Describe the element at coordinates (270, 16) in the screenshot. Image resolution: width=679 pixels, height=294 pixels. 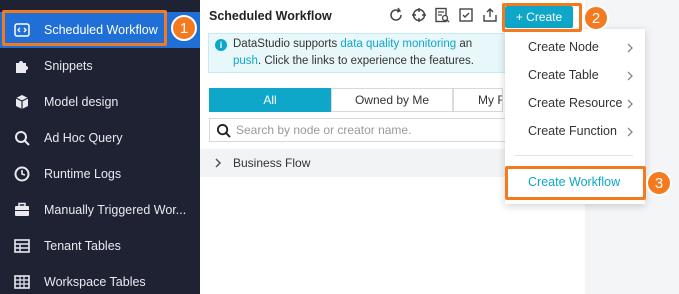
I see `page-title: Scheduled Workflow` at that location.